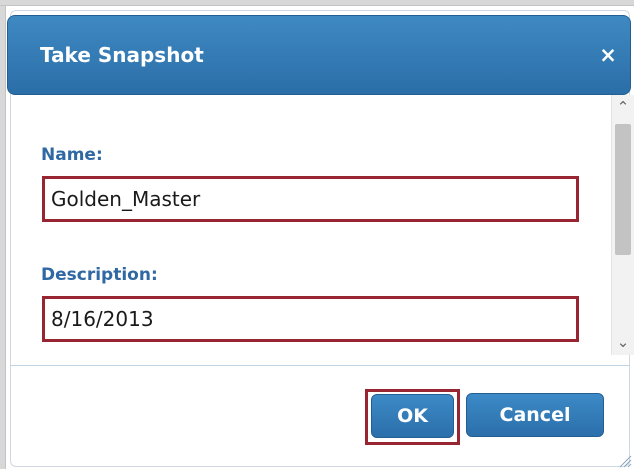 Image resolution: width=634 pixels, height=469 pixels. Describe the element at coordinates (624, 460) in the screenshot. I see `resize-grip-icon` at that location.